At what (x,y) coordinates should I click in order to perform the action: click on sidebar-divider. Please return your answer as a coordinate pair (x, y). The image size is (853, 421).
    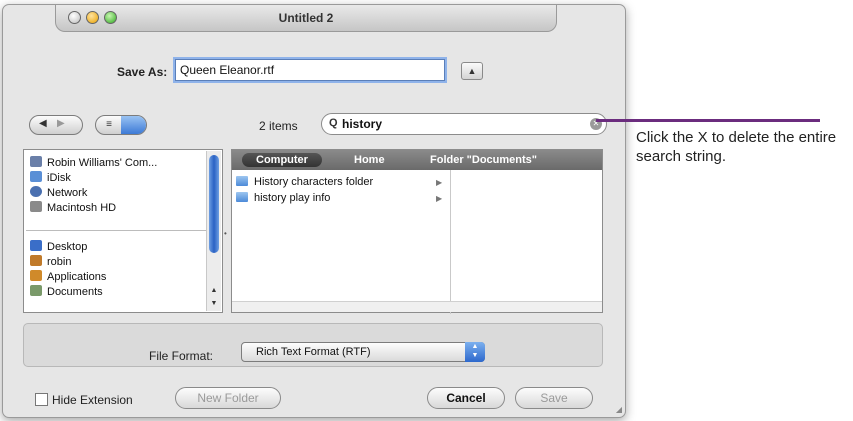
    Looking at the image, I should click on (116, 230).